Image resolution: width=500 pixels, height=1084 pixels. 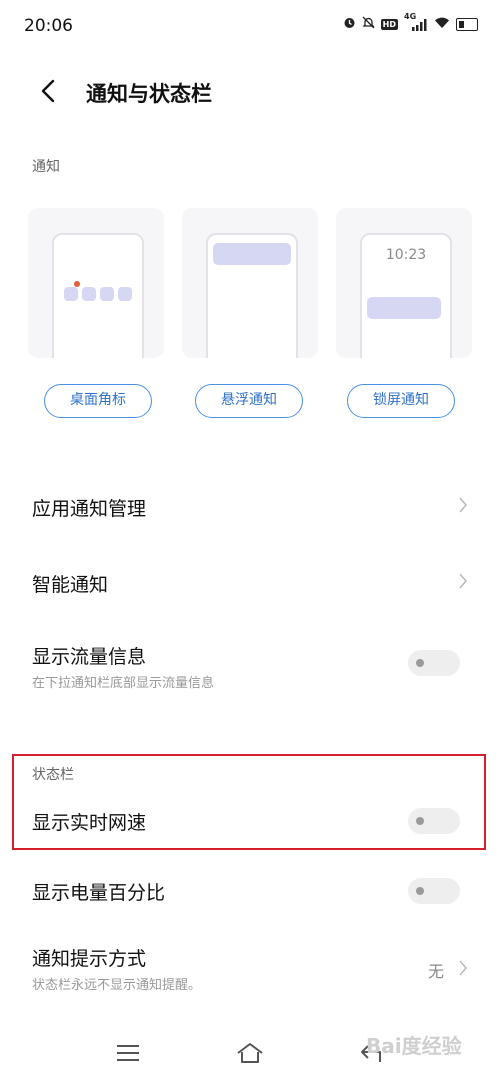 I want to click on preview-card-floating, so click(x=250, y=283).